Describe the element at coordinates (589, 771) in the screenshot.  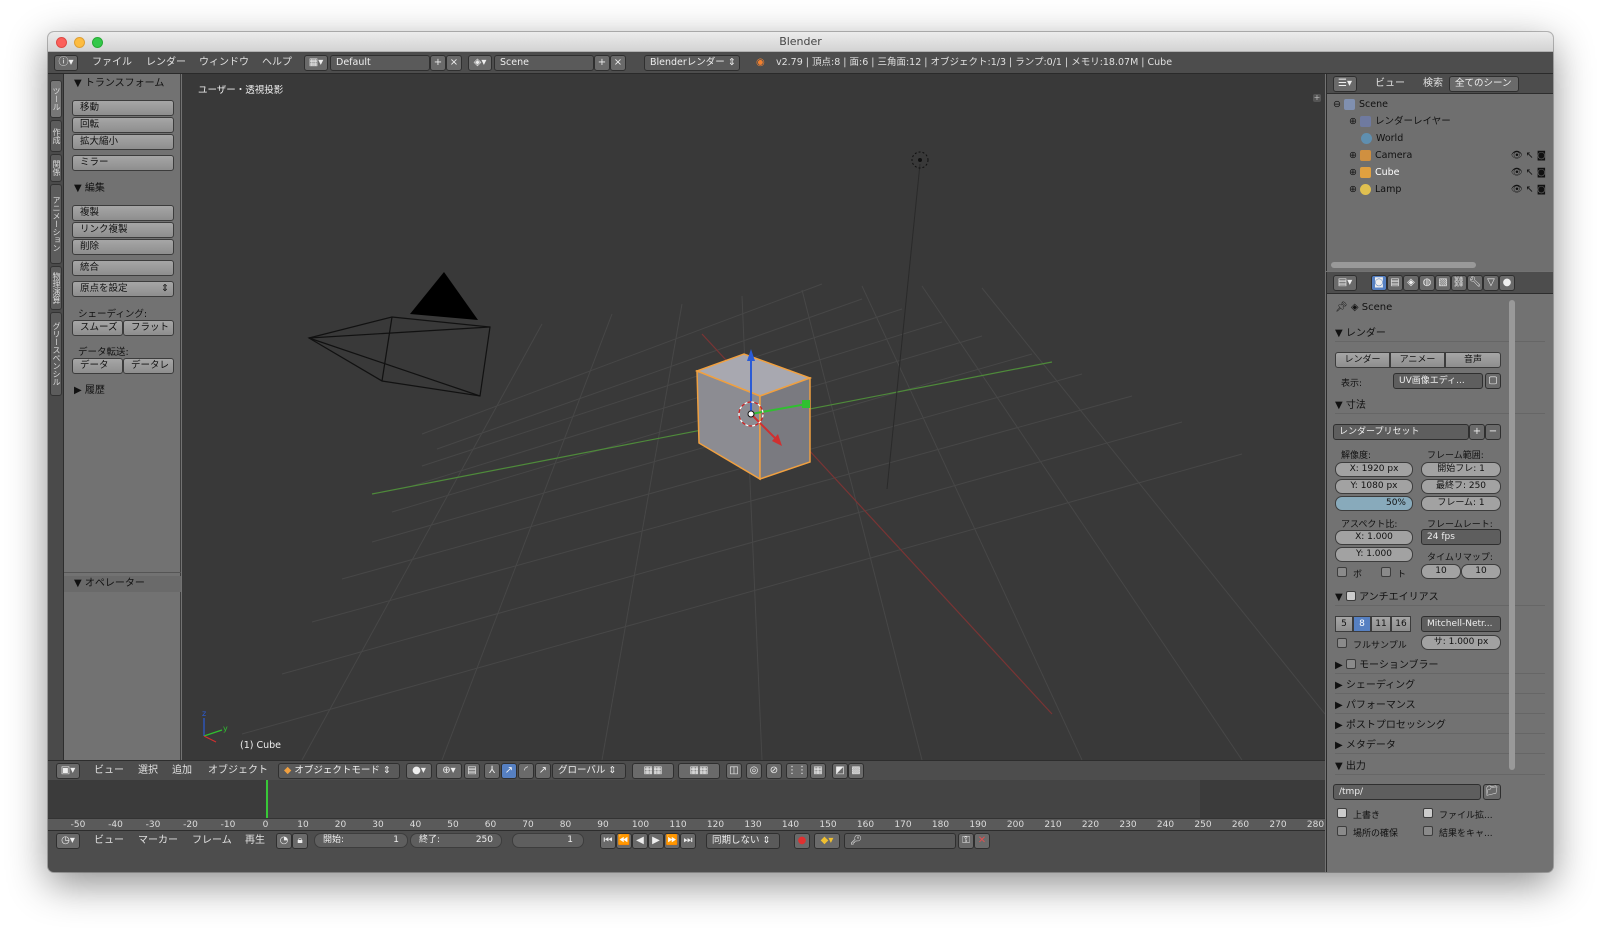
I see `orientation-dropdown: グローバル ⇕` at that location.